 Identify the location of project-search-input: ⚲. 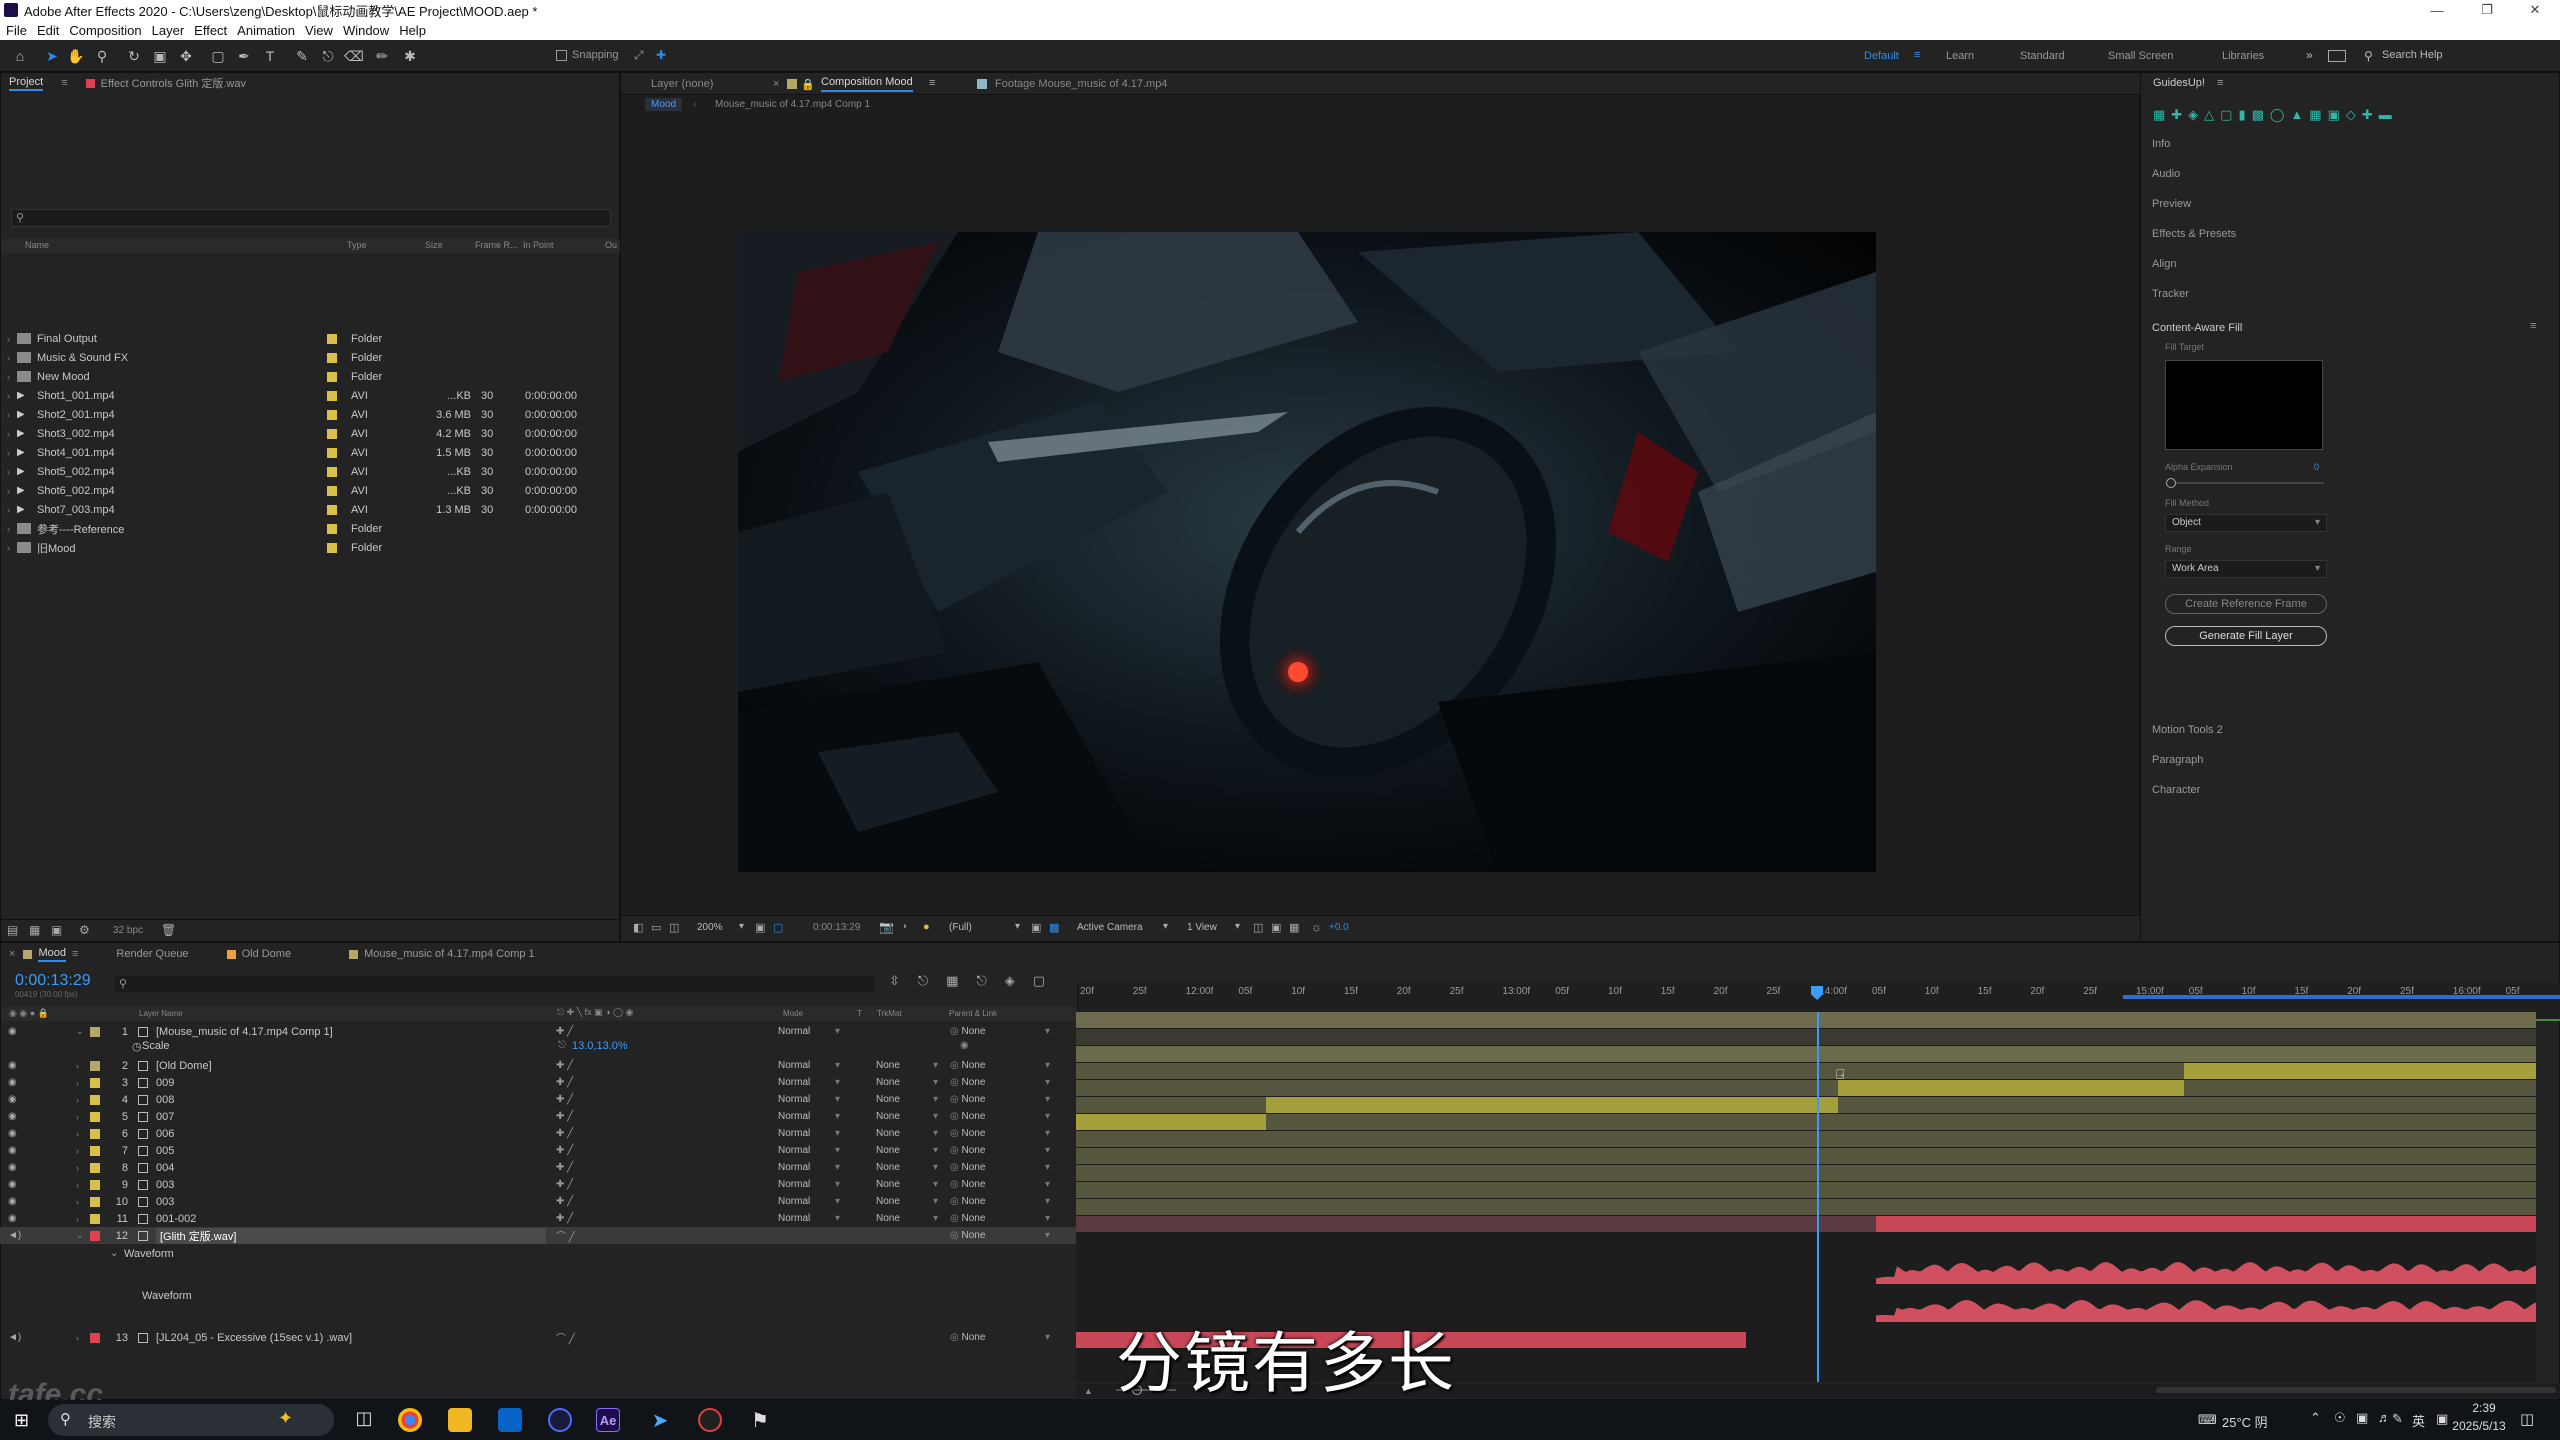
(311, 218).